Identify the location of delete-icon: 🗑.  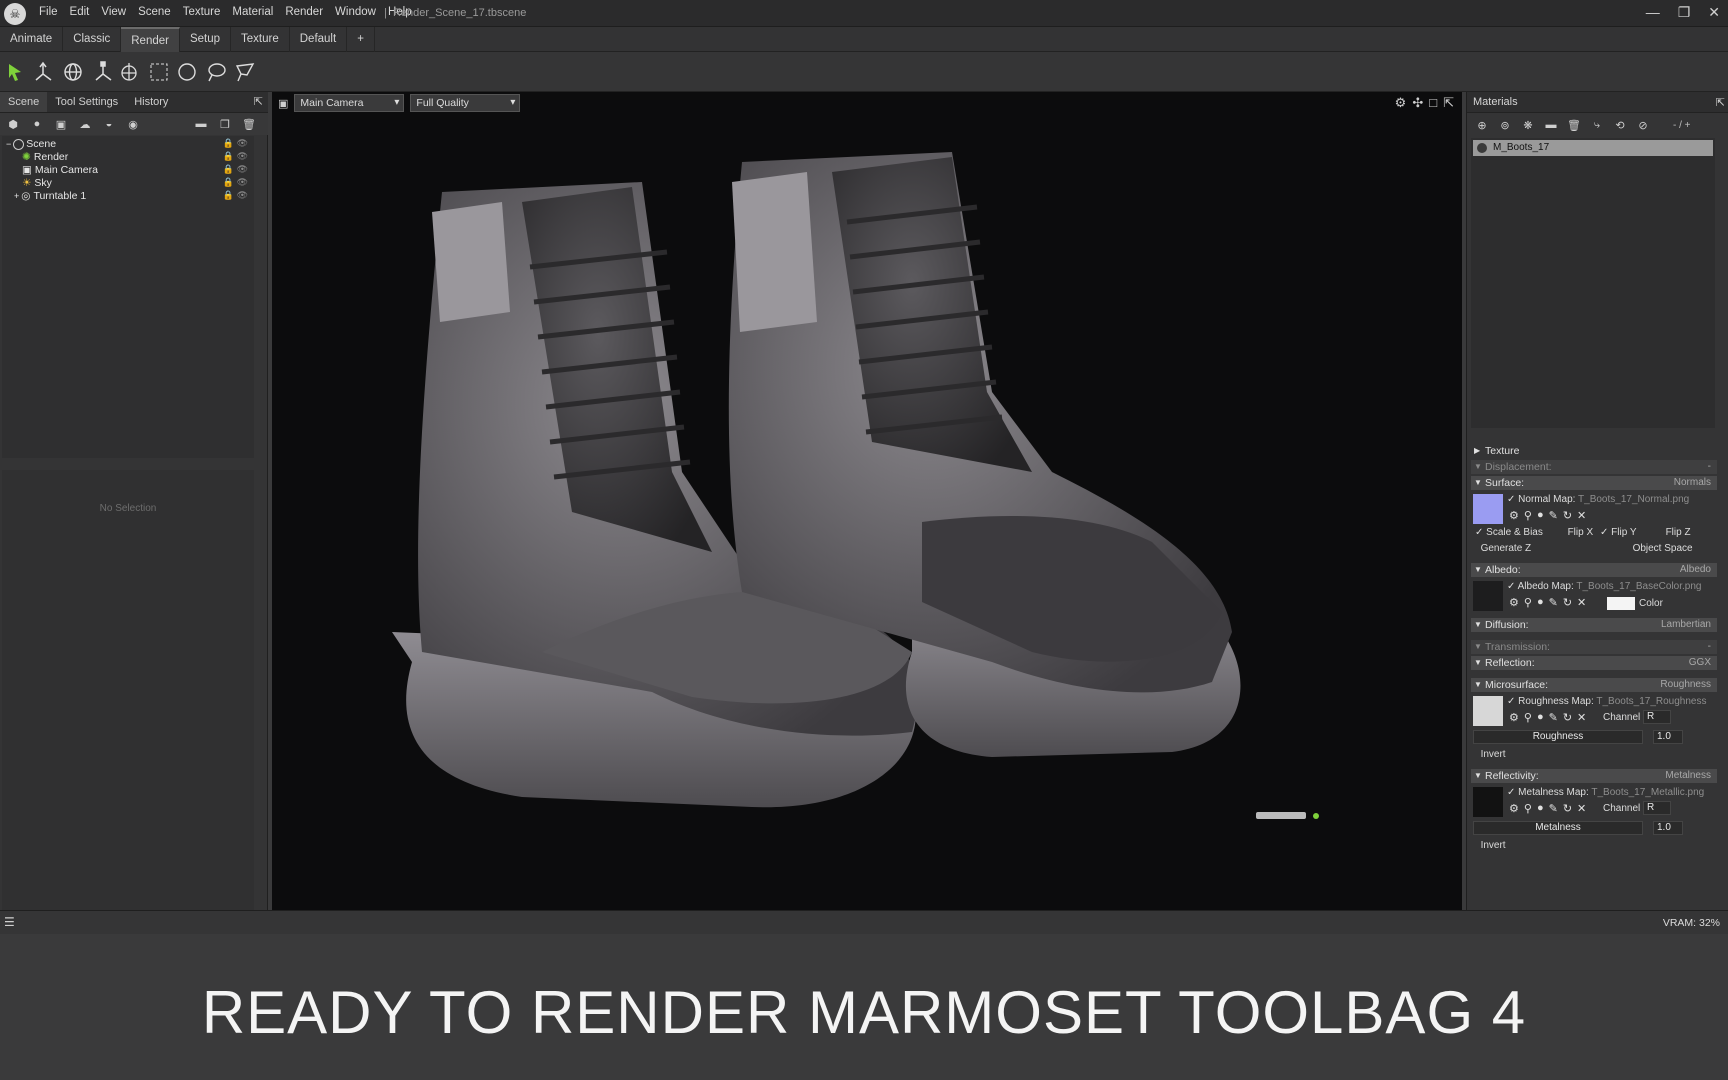
(249, 124).